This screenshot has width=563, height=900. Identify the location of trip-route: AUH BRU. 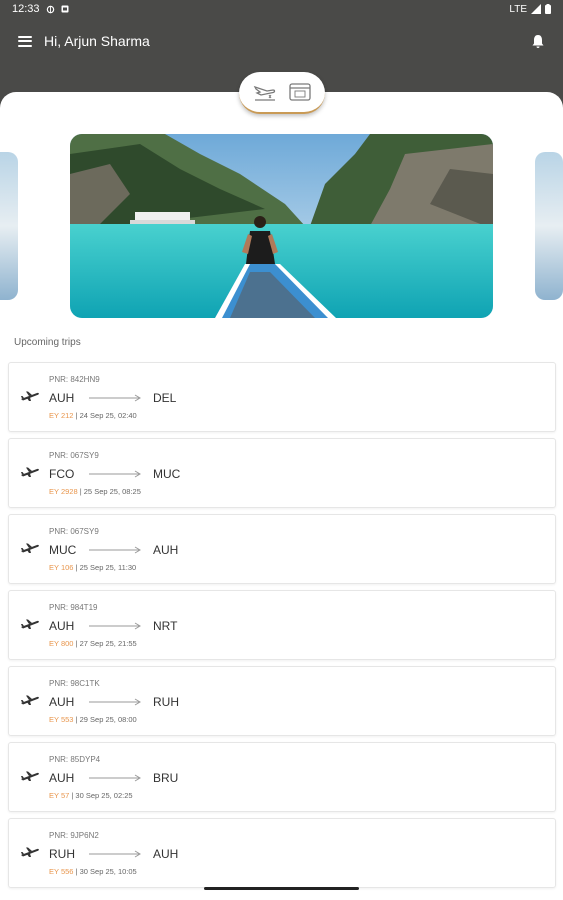
(113, 778).